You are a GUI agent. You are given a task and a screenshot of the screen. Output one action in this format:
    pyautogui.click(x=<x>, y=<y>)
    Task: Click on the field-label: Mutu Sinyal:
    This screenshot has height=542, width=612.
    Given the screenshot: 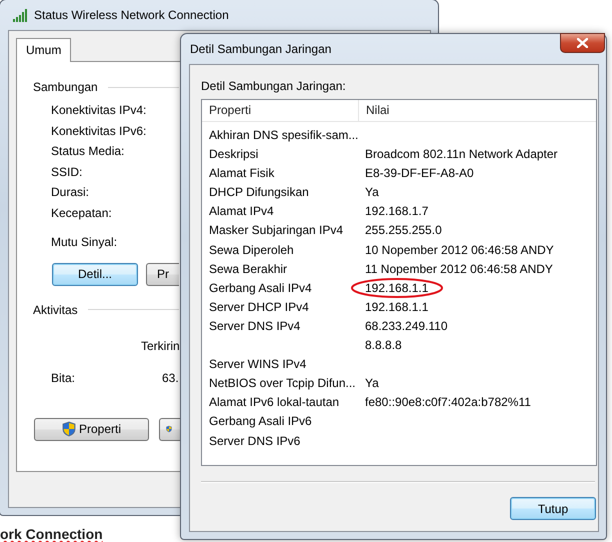 What is the action you would take?
    pyautogui.click(x=84, y=242)
    